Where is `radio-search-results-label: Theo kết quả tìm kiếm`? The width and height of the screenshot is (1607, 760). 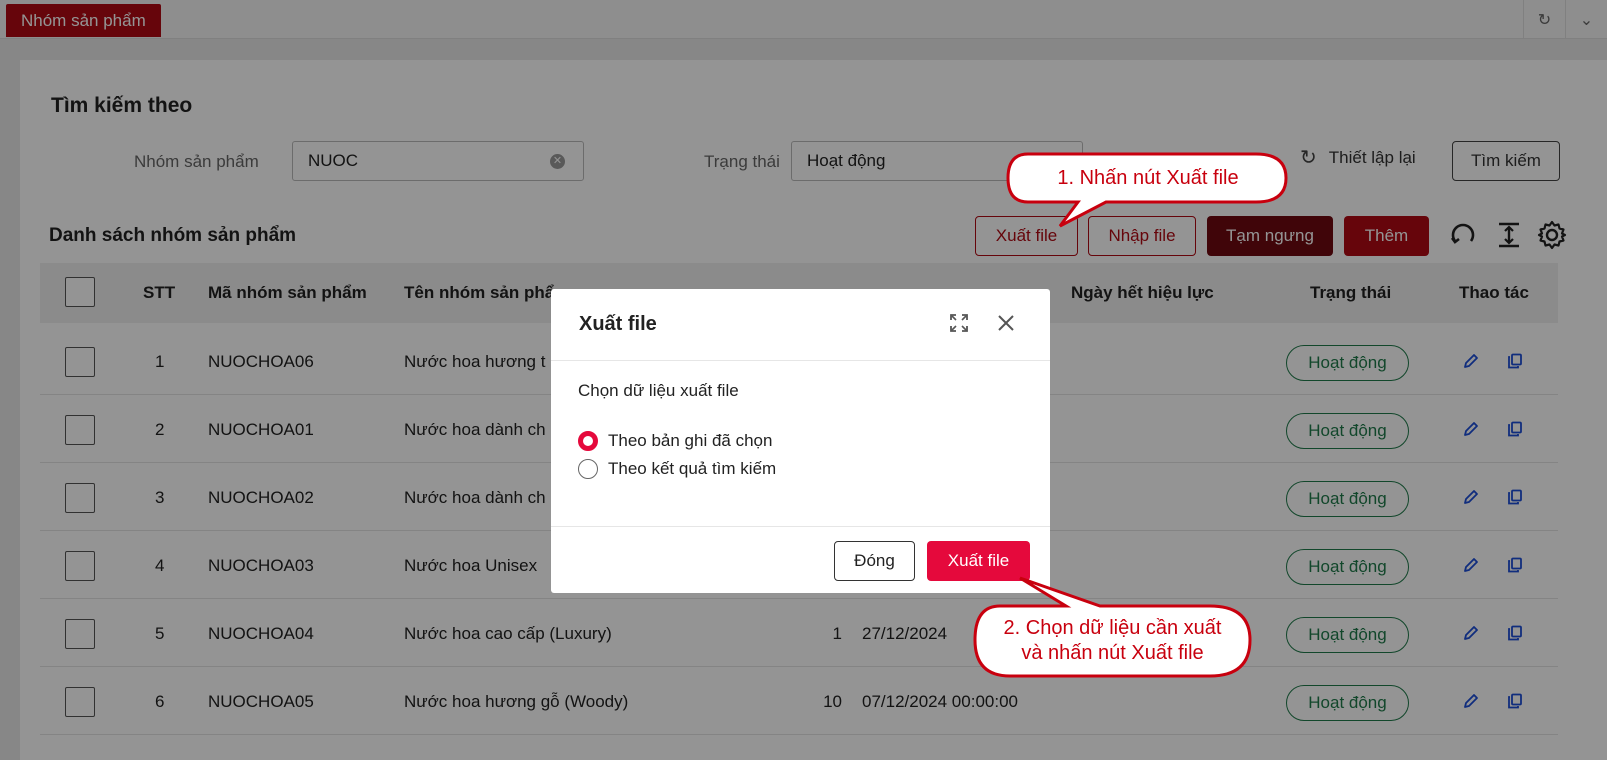 radio-search-results-label: Theo kết quả tìm kiếm is located at coordinates (692, 468).